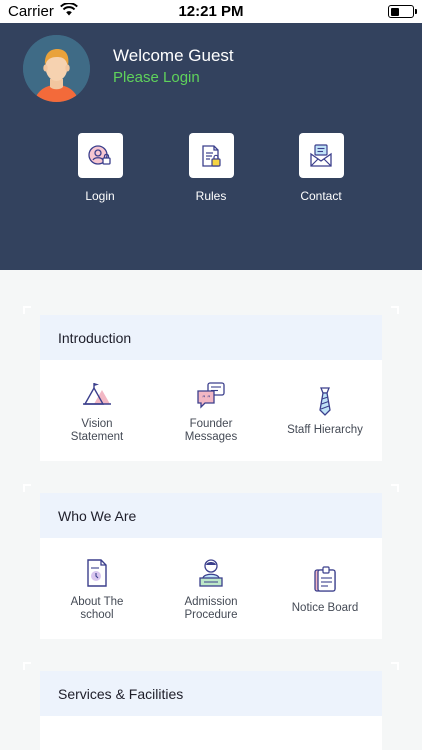 The height and width of the screenshot is (750, 422). Describe the element at coordinates (68, 11) in the screenshot. I see `wifi-icon` at that location.